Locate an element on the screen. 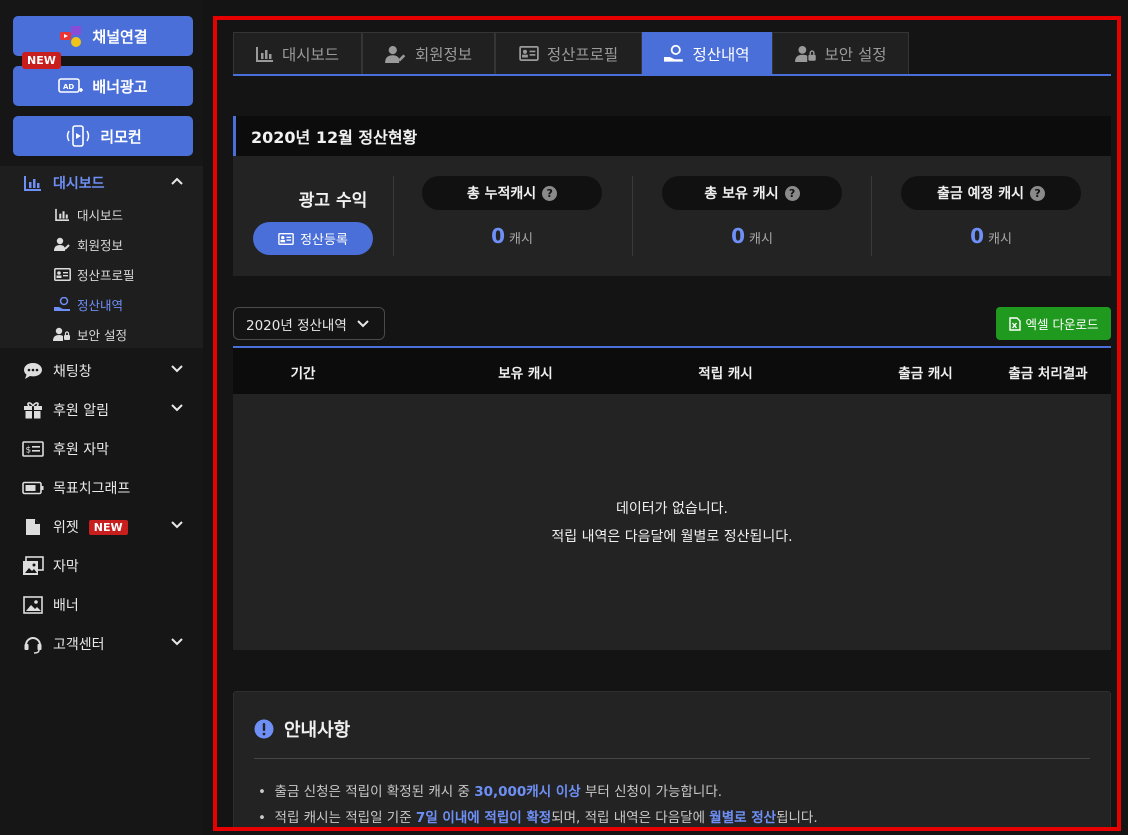 The width and height of the screenshot is (1128, 835). money-bill-icon: $ is located at coordinates (33, 449).